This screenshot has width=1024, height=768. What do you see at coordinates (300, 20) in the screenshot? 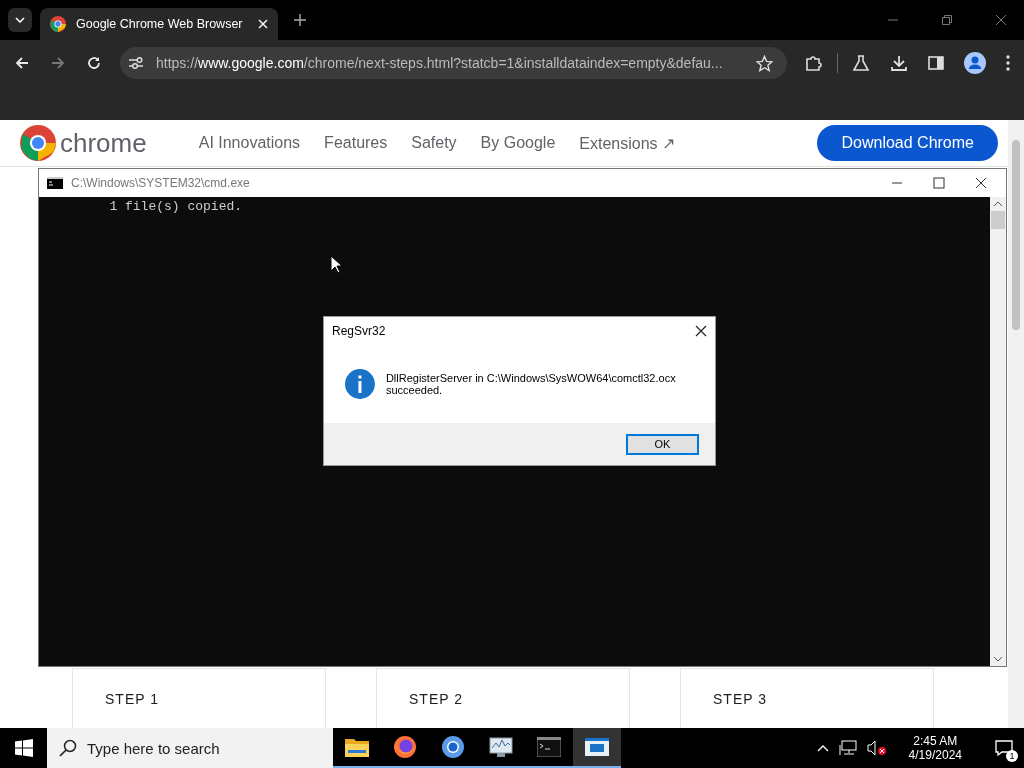
I see `new-tab-icon` at bounding box center [300, 20].